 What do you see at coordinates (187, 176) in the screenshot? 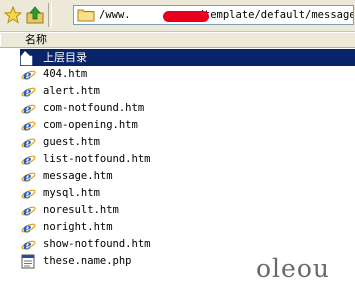
I see `file-row: e message.htm` at bounding box center [187, 176].